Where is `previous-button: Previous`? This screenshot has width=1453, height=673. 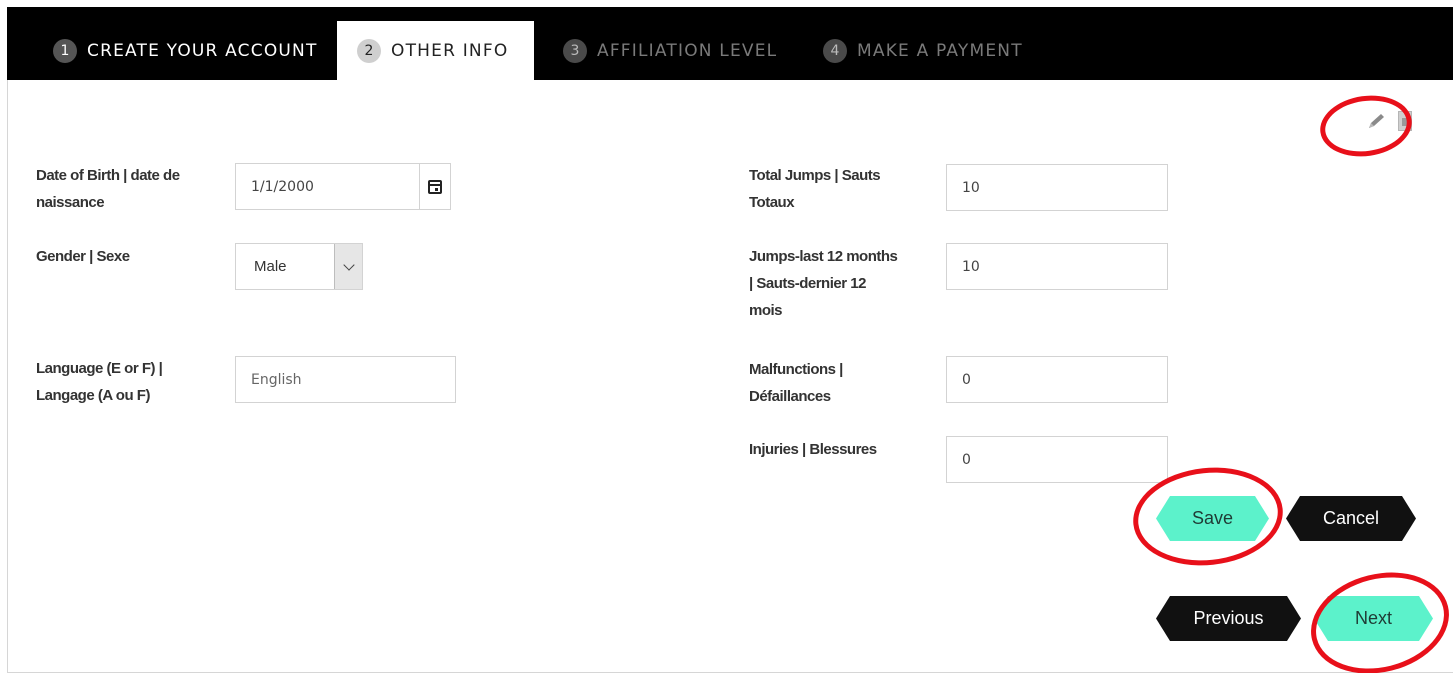
previous-button: Previous is located at coordinates (1228, 618).